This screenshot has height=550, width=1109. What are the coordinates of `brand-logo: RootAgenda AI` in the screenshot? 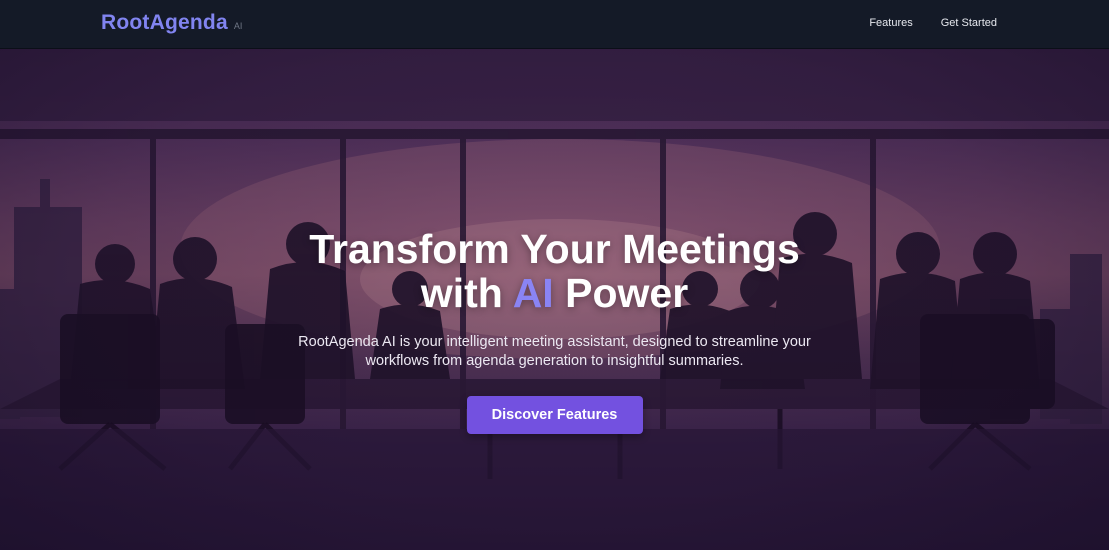 It's located at (171, 23).